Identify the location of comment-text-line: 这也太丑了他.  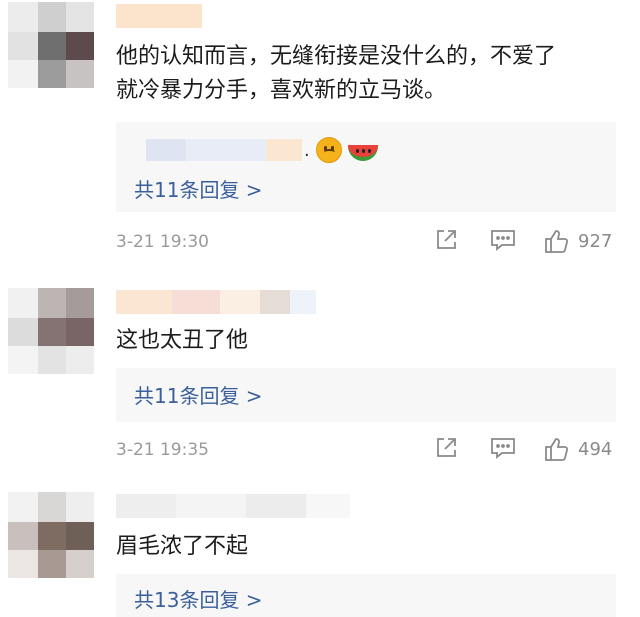
(182, 340).